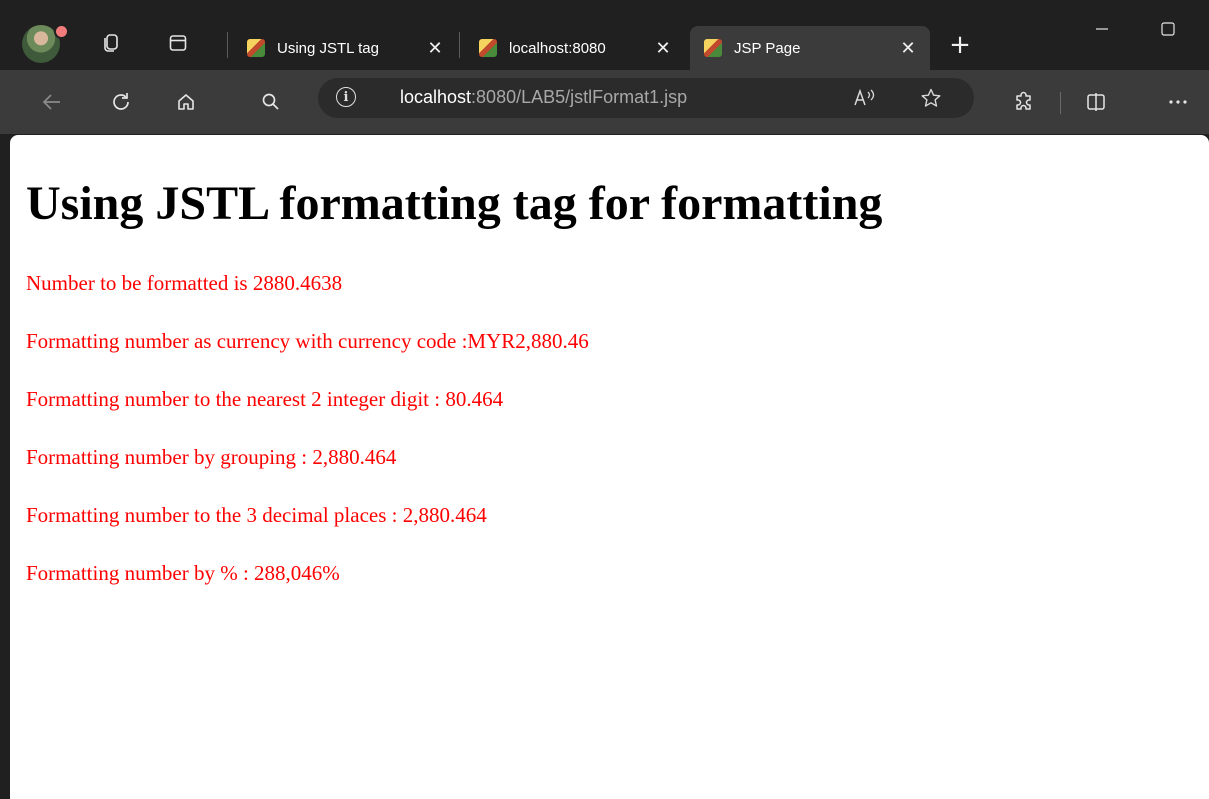 The image size is (1209, 799). What do you see at coordinates (767, 48) in the screenshot?
I see `tab-title: JSP Page` at bounding box center [767, 48].